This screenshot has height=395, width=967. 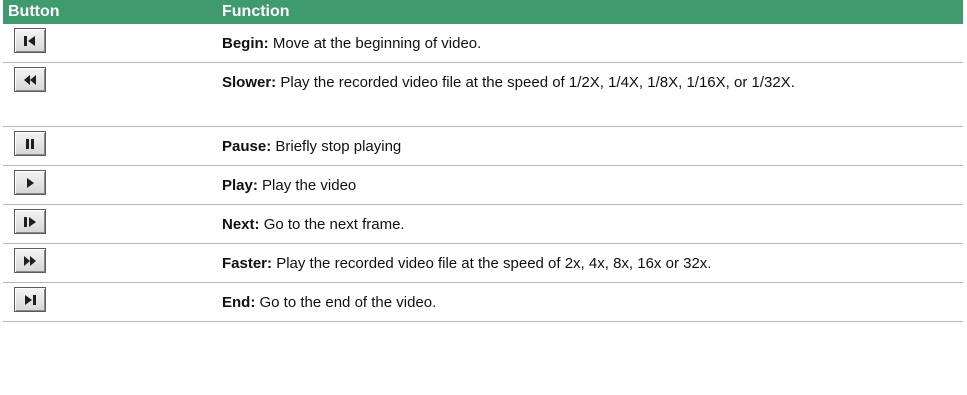 What do you see at coordinates (334, 224) in the screenshot?
I see `function-desc: Go to the next frame.` at bounding box center [334, 224].